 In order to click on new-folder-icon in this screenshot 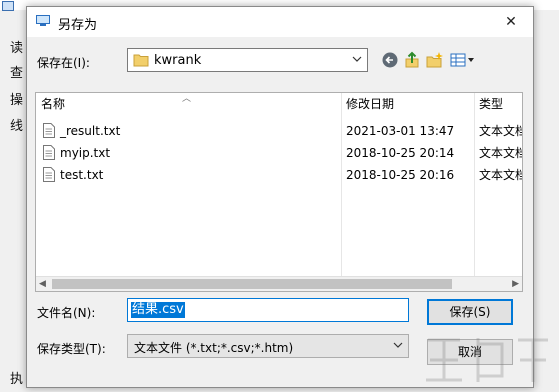, I will do `click(435, 60)`.